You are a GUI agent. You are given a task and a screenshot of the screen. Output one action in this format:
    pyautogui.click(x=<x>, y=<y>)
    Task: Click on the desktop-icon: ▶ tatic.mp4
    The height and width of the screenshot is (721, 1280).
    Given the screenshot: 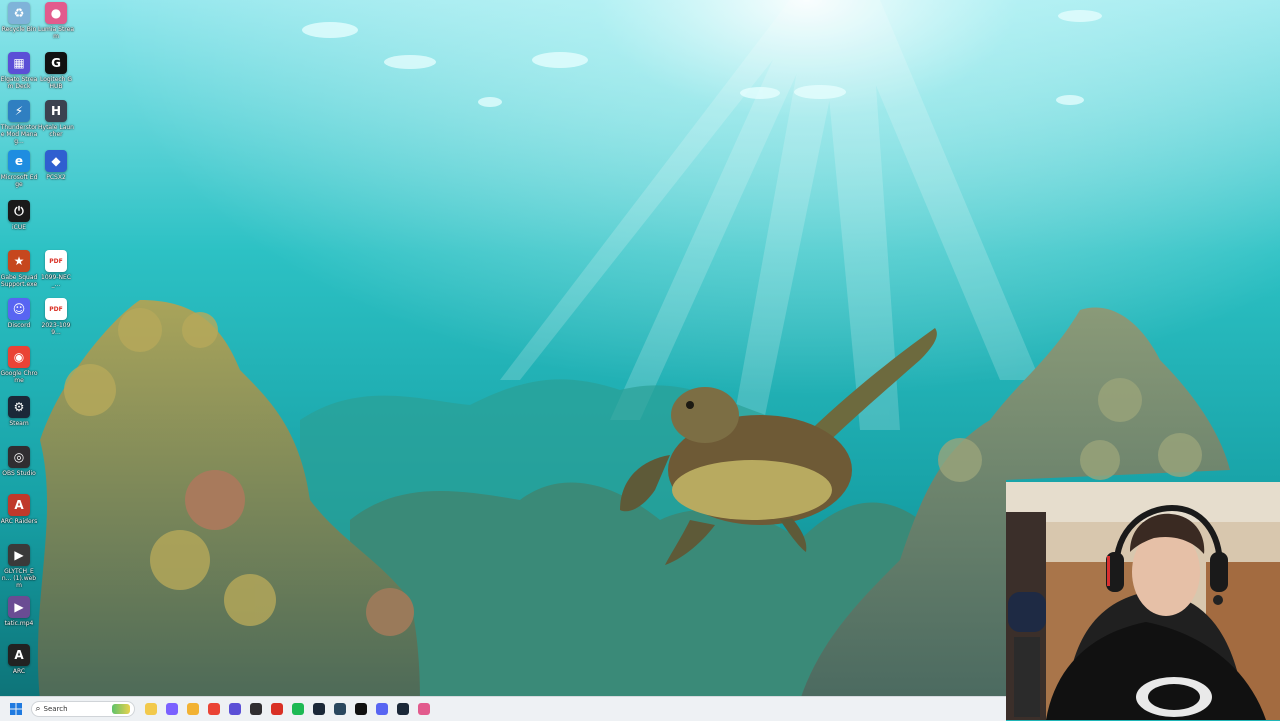 What is the action you would take?
    pyautogui.click(x=19, y=611)
    